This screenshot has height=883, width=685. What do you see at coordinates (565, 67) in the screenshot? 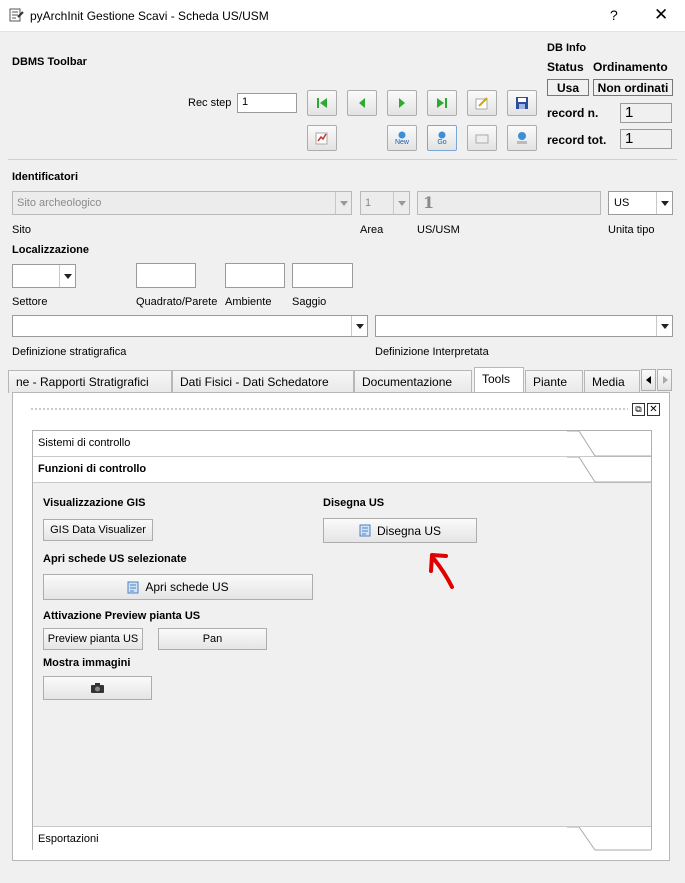
I see `status-label: Status` at bounding box center [565, 67].